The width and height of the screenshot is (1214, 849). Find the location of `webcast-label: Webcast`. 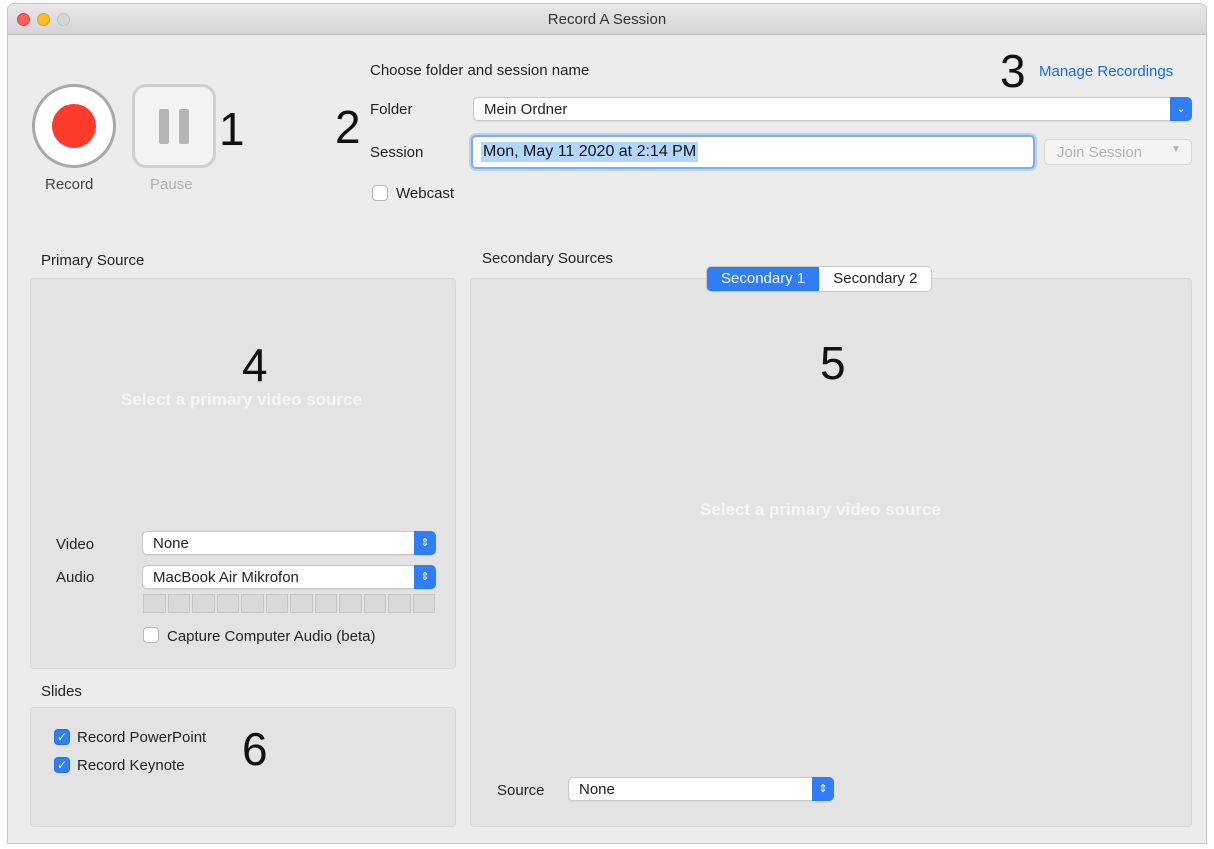

webcast-label: Webcast is located at coordinates (425, 193).